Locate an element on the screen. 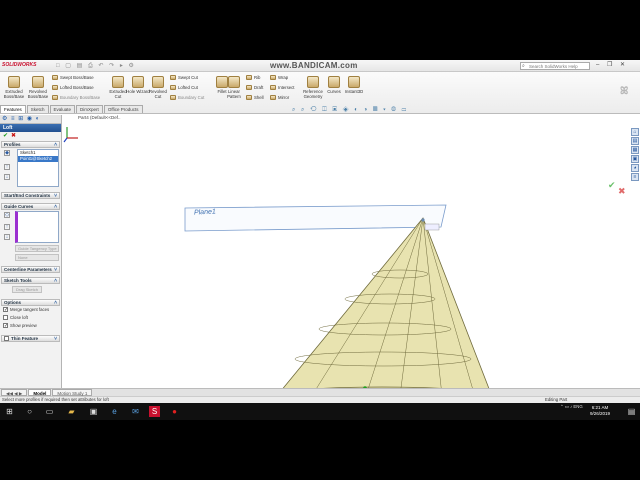 Image resolution: width=640 pixels, height=480 pixels. confirm-corner-cancel-icon: ✖ is located at coordinates (622, 191).